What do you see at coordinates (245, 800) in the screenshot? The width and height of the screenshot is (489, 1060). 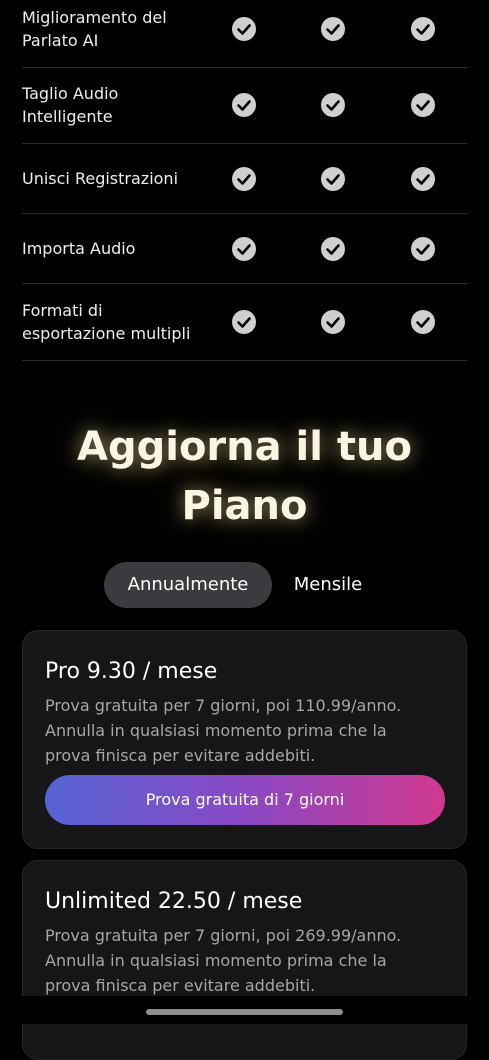 I see `free-trial-button: Prova gratuita di 7 giorni` at bounding box center [245, 800].